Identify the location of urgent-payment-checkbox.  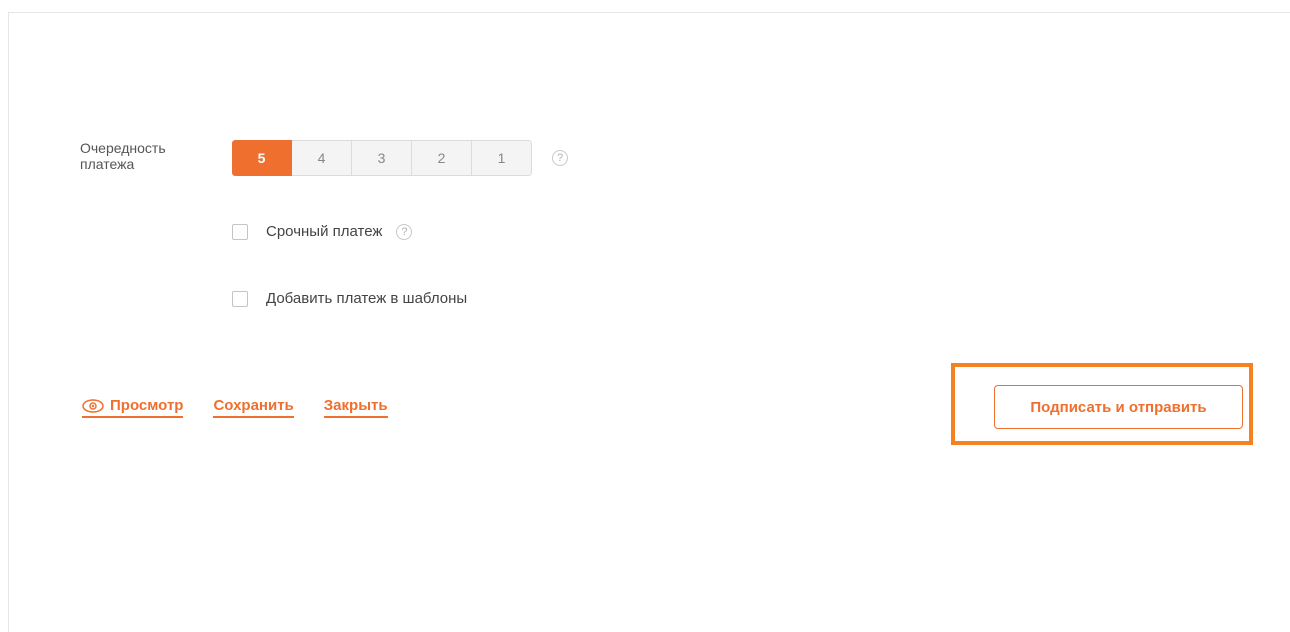
(240, 231).